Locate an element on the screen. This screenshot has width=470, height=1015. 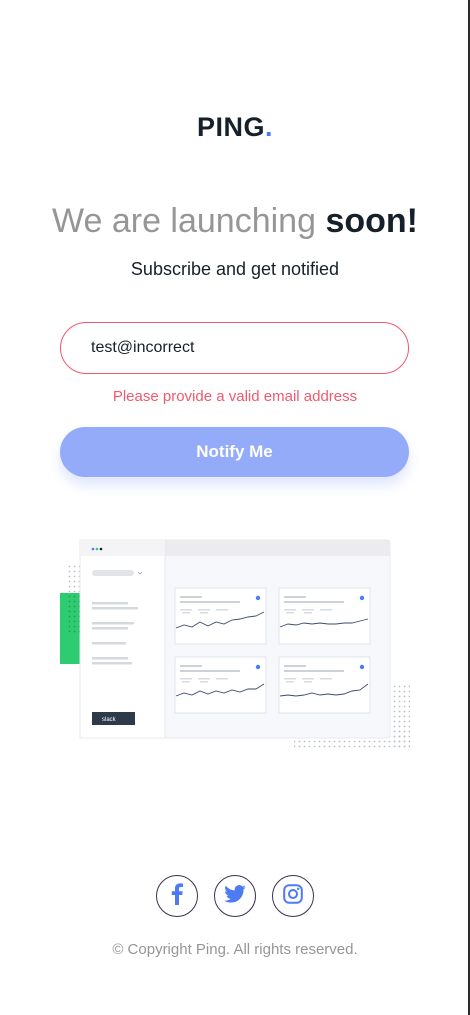
email-field is located at coordinates (236, 348).